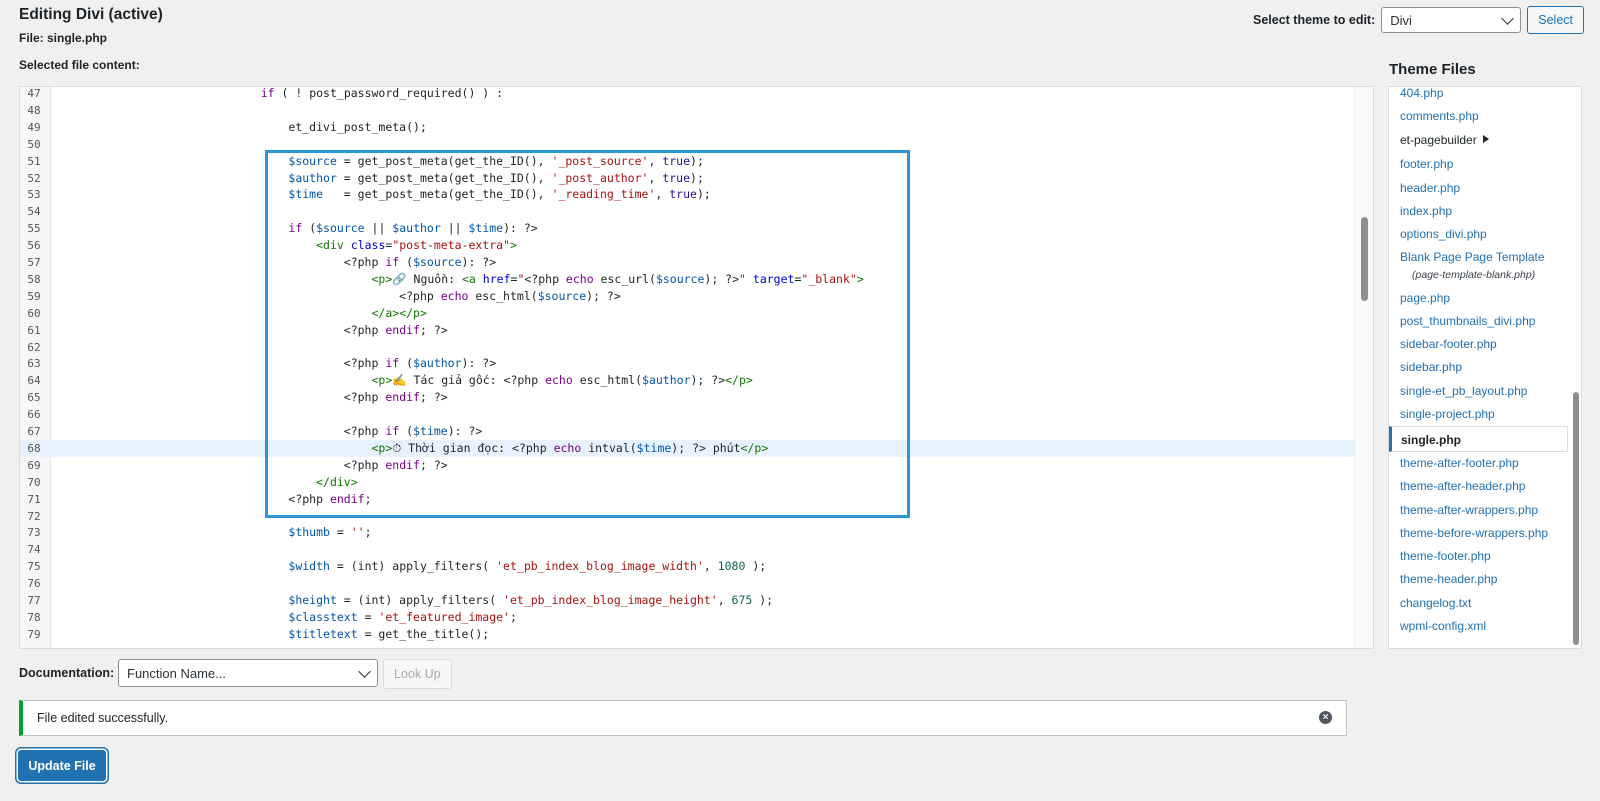  Describe the element at coordinates (1363, 367) in the screenshot. I see `editor-scrollbar` at that location.